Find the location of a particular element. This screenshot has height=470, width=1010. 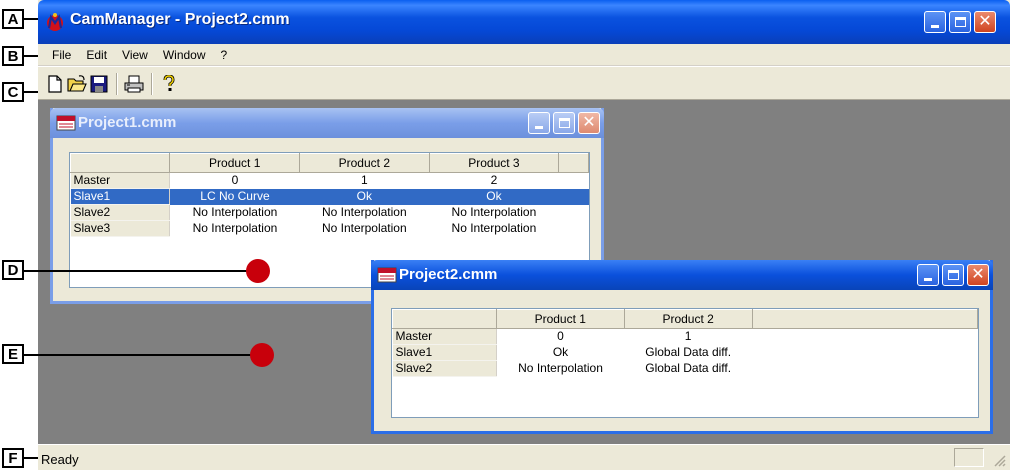

save-button is located at coordinates (99, 84).